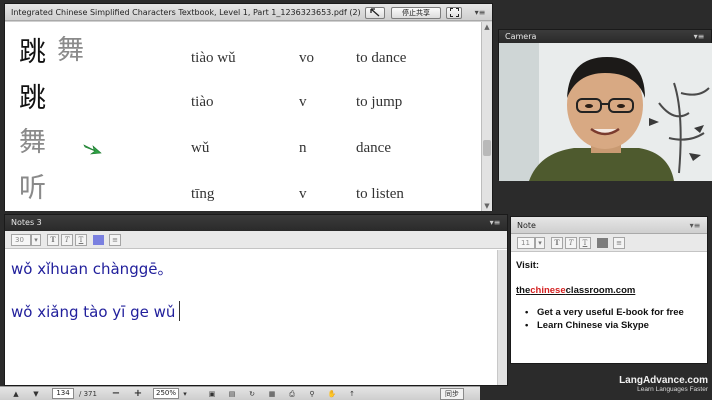 This screenshot has width=712, height=400. Describe the element at coordinates (256, 240) in the screenshot. I see `notes-format-toolbar: 30 ▾ T T T ≡` at that location.